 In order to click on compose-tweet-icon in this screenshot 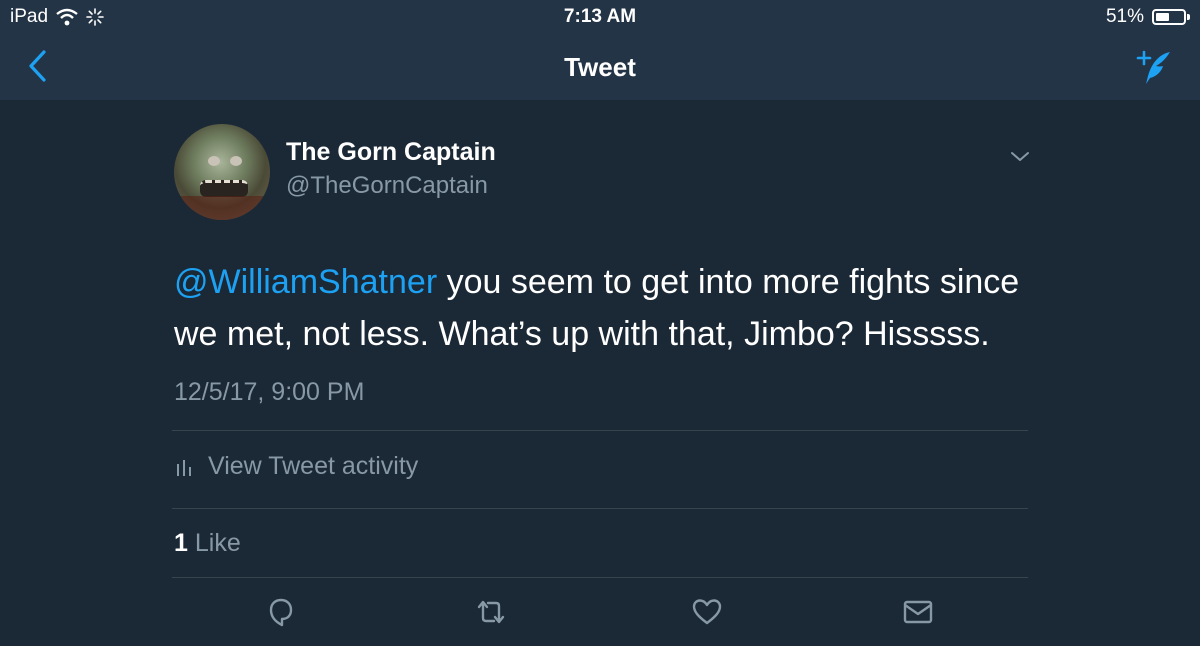, I will do `click(1153, 67)`.